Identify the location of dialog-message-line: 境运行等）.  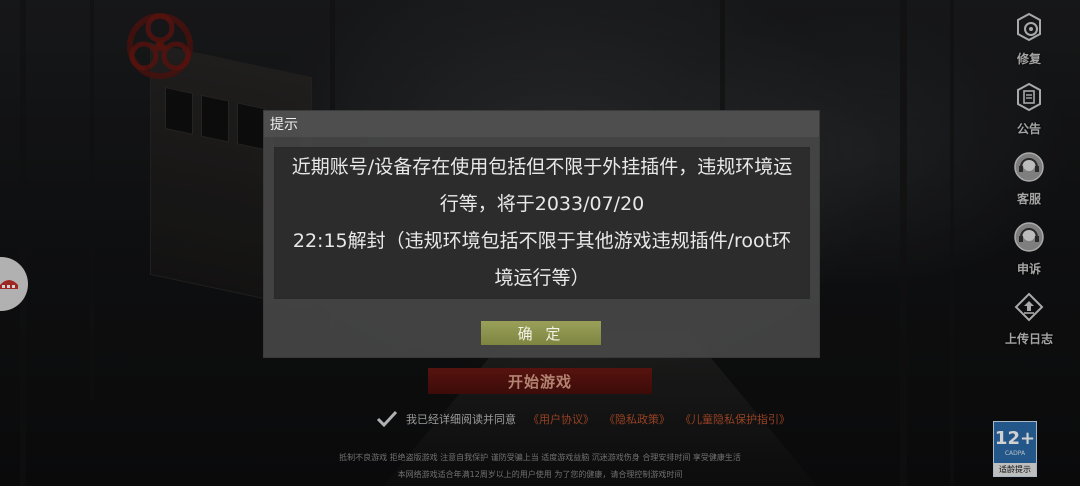
(542, 278).